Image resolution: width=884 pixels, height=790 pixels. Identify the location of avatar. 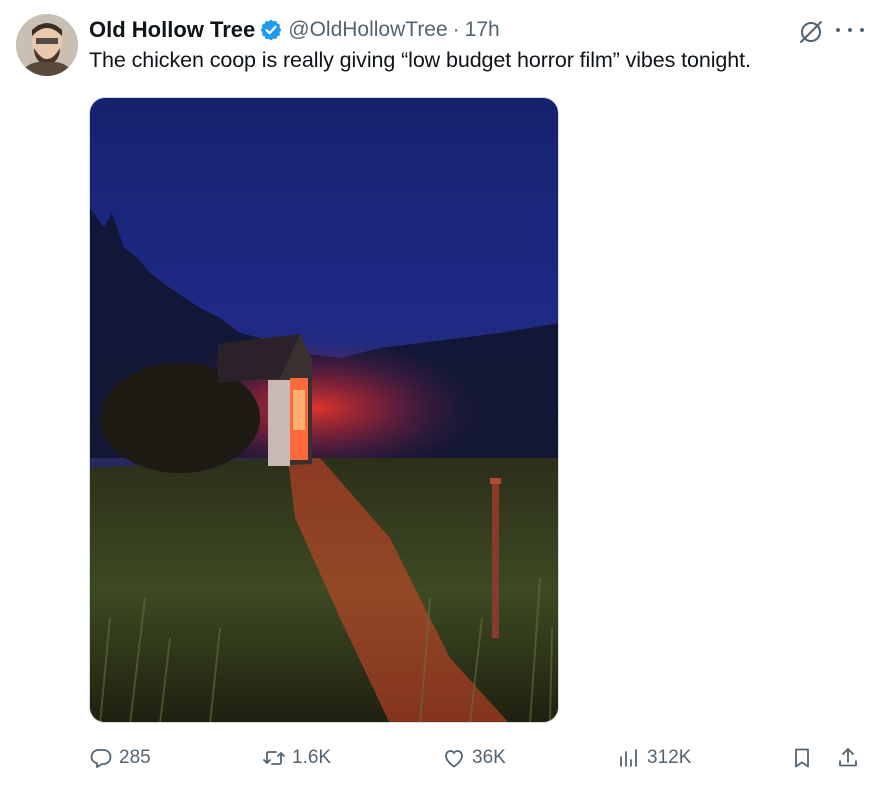
(47, 45).